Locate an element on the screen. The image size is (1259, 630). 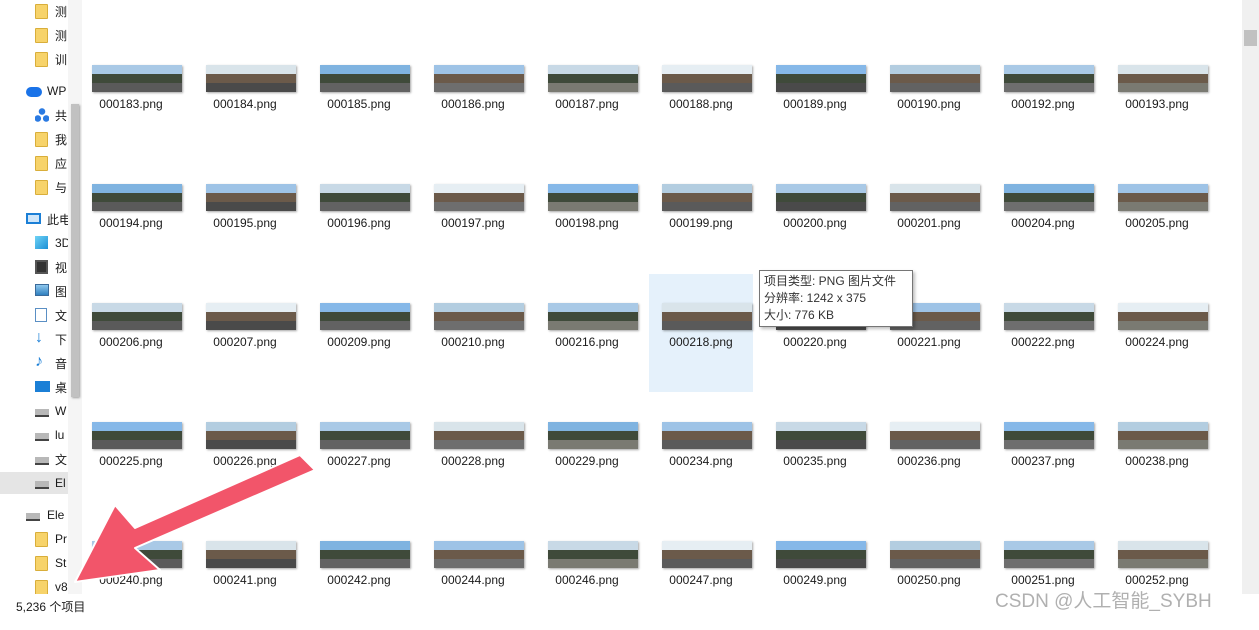
file-item: 000187.png is located at coordinates (587, 95).